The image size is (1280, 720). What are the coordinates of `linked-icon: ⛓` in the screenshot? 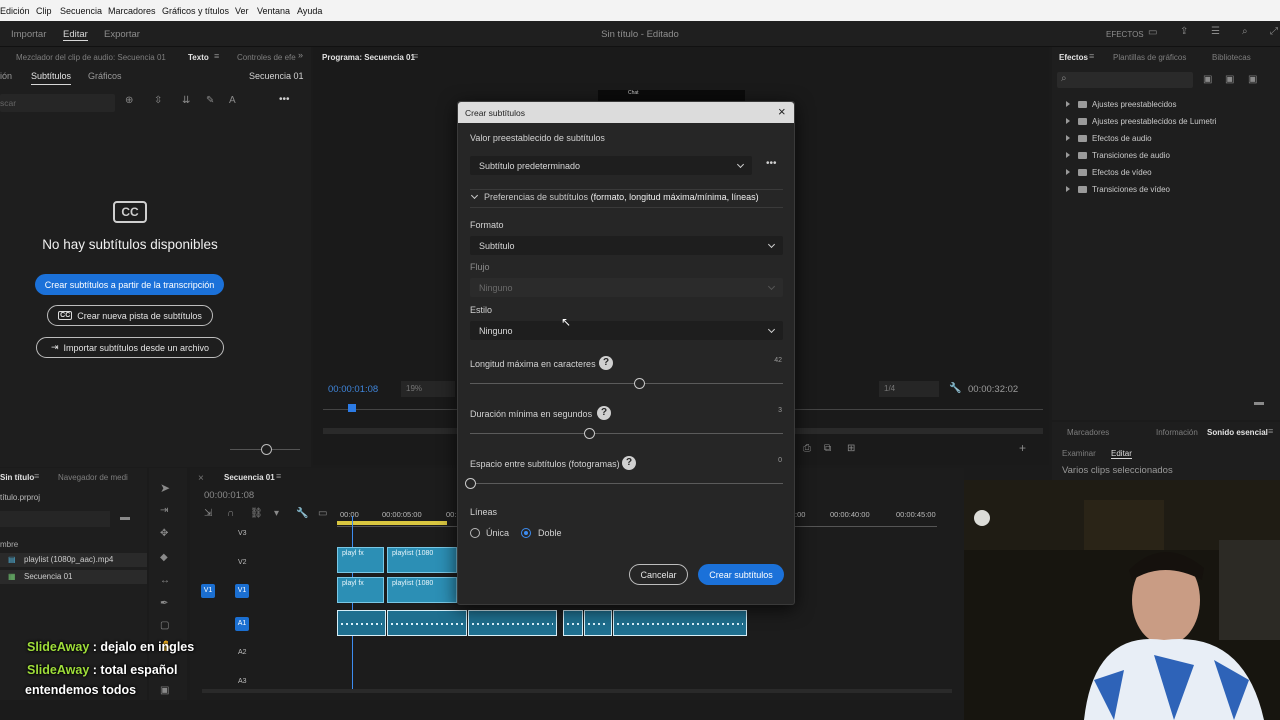 It's located at (256, 513).